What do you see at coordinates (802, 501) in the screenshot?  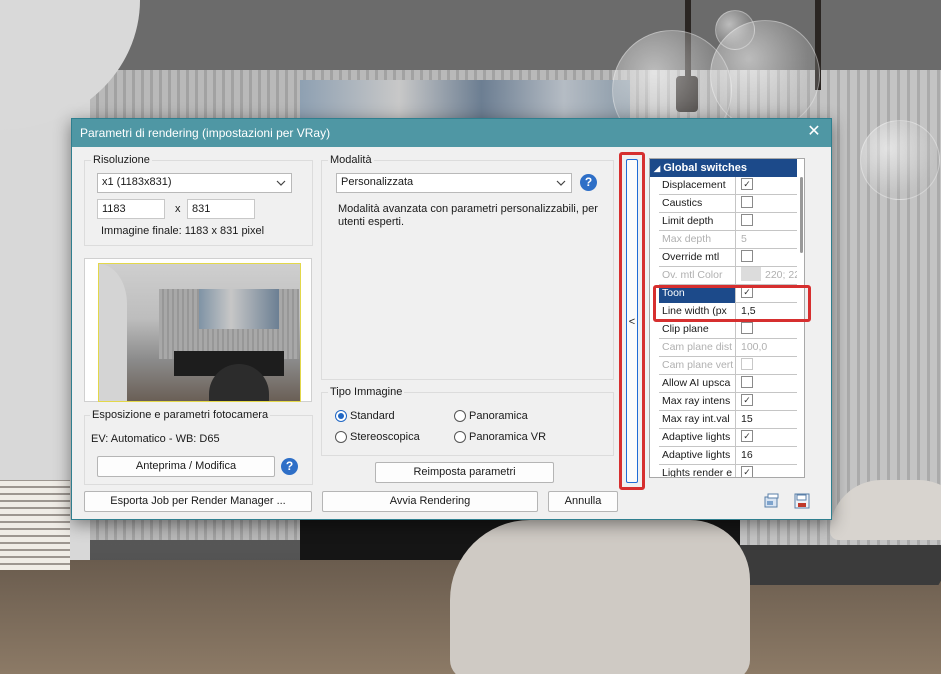 I see `save-settings-icon` at bounding box center [802, 501].